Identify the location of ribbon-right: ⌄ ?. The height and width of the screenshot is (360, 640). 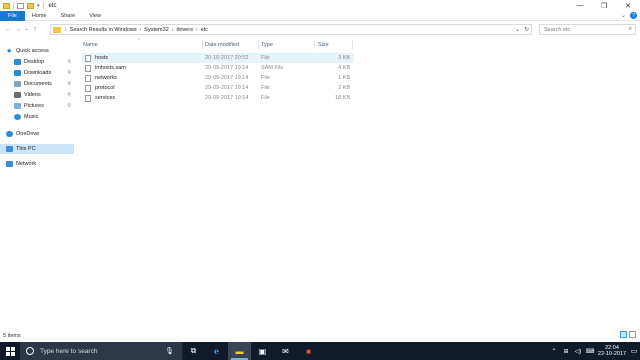
(629, 15).